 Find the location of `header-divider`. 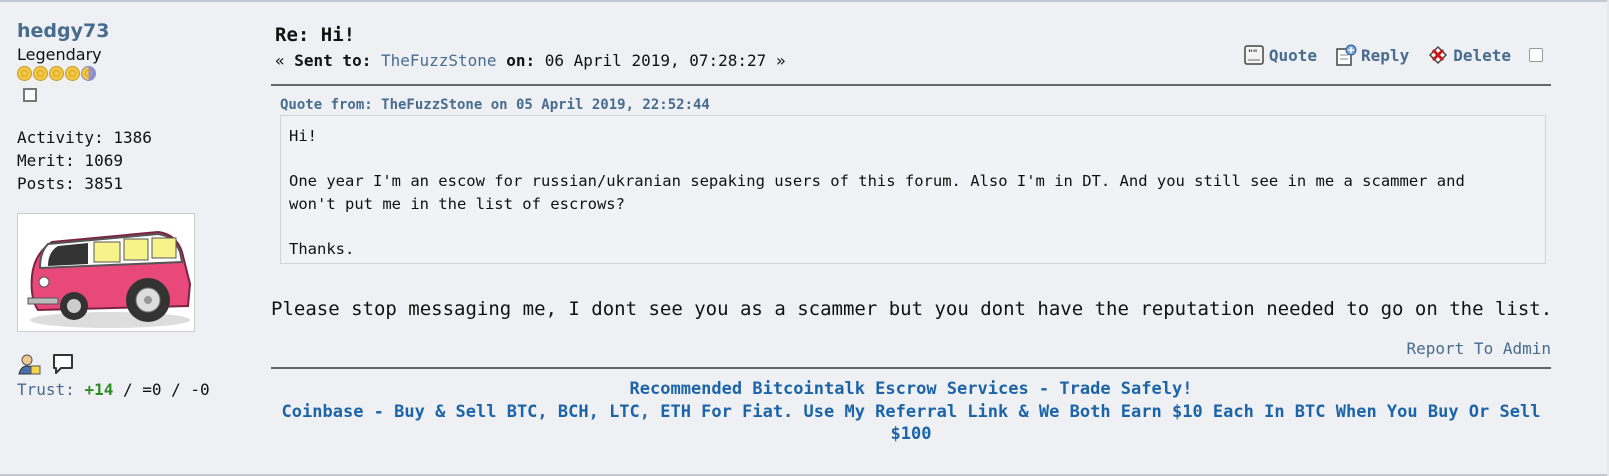

header-divider is located at coordinates (911, 85).